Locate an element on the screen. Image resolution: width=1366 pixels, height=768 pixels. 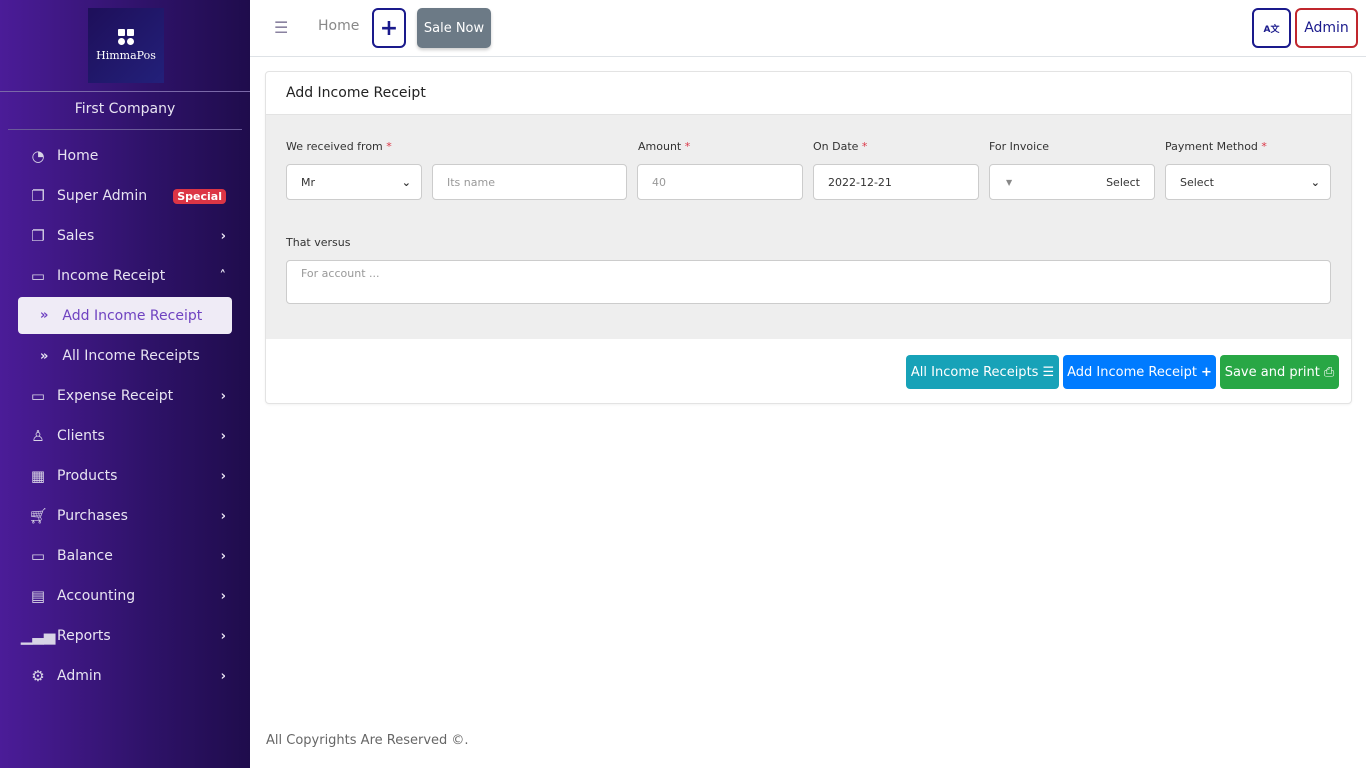
sidebar-item-expense-receipt: ▭ Expense Receipt › is located at coordinates (125, 396).